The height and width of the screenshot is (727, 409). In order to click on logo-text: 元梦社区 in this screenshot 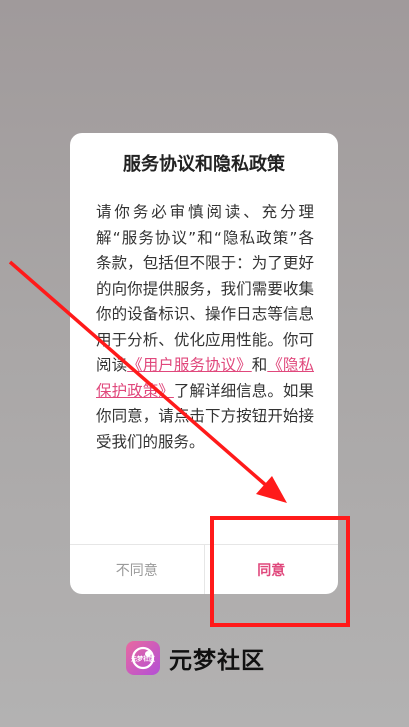, I will do `click(142, 659)`.